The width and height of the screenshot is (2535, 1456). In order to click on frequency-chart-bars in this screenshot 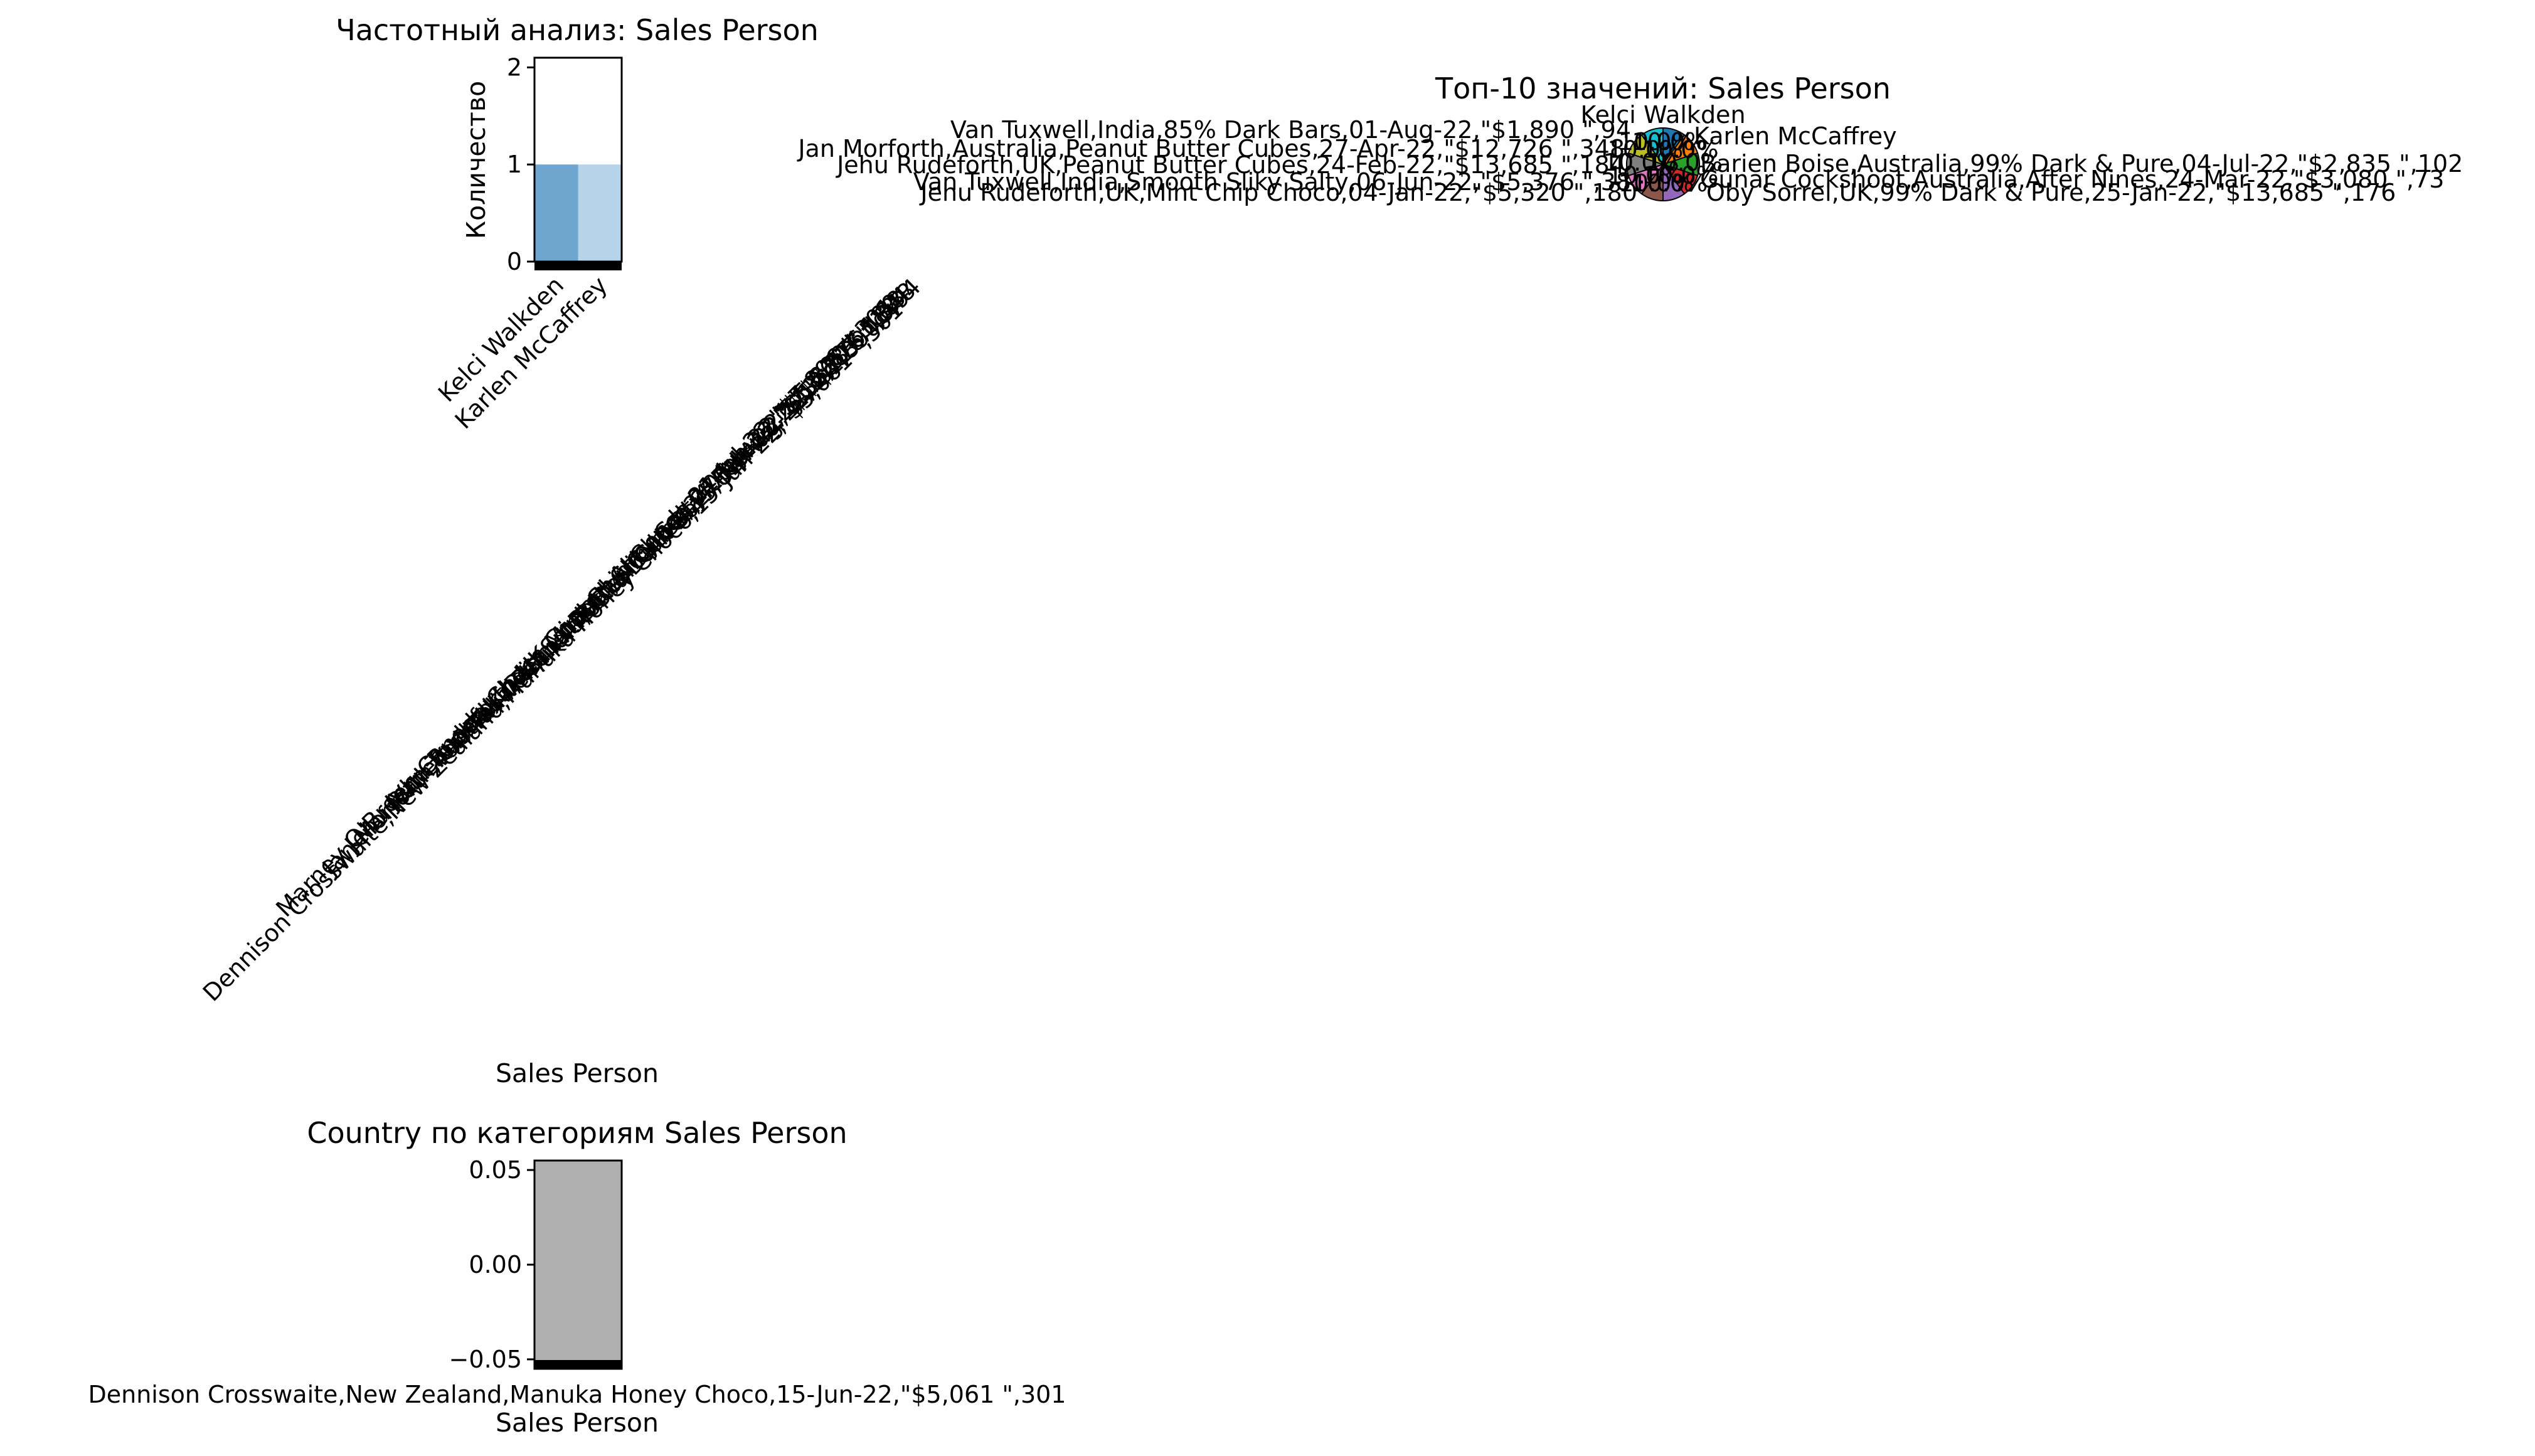, I will do `click(578, 217)`.